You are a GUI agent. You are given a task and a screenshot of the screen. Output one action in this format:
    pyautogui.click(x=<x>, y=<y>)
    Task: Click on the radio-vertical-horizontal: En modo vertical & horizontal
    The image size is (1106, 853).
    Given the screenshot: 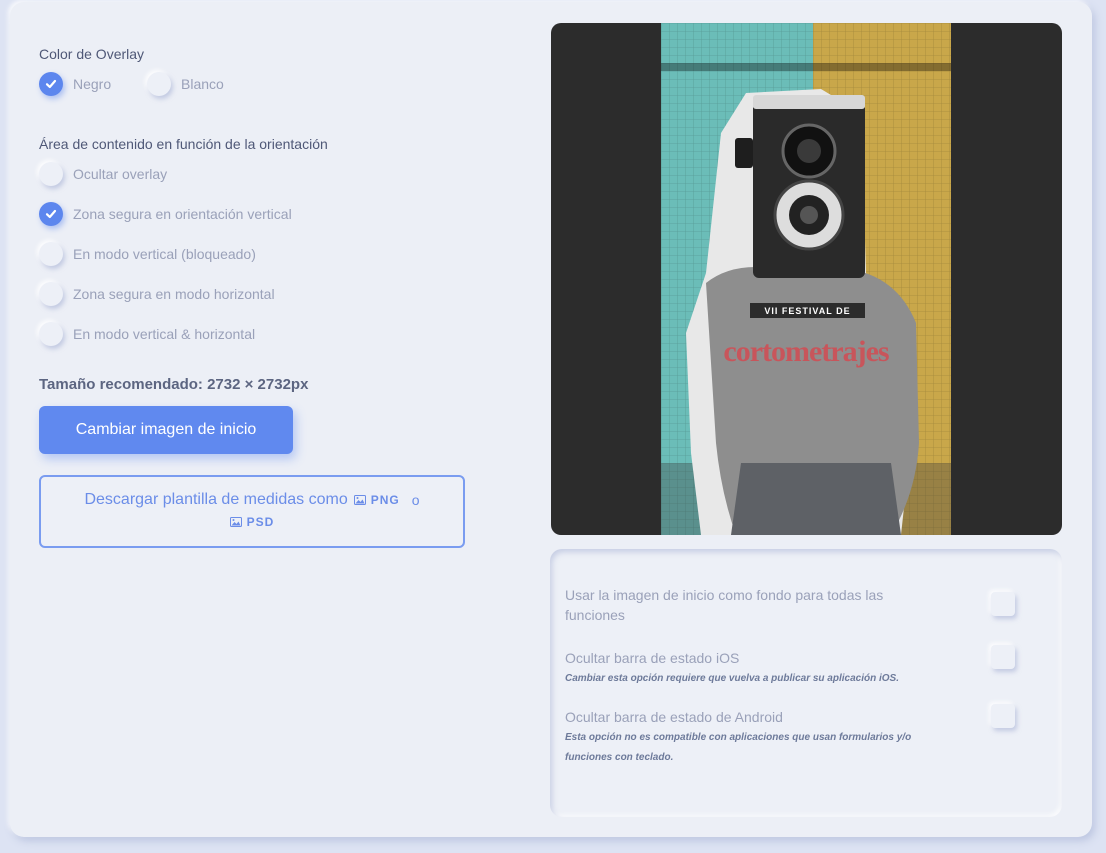 What is the action you would take?
    pyautogui.click(x=147, y=334)
    